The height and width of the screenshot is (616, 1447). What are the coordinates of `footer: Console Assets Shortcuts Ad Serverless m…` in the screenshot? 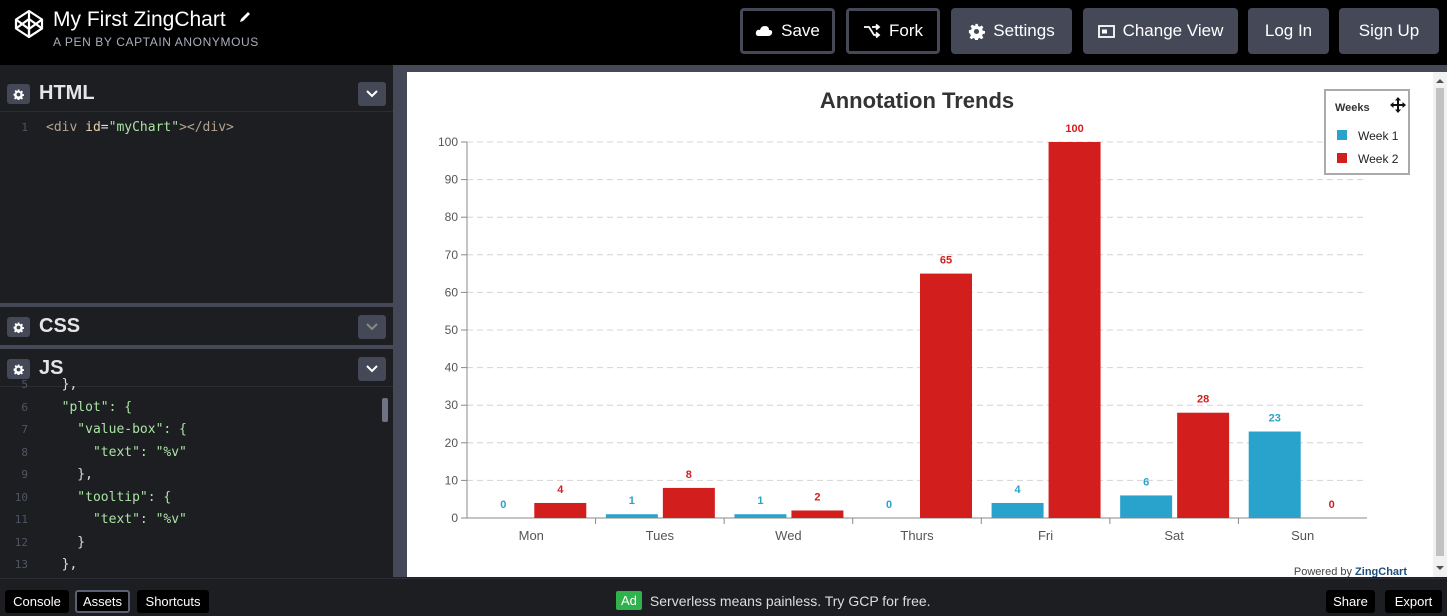 It's located at (723, 597).